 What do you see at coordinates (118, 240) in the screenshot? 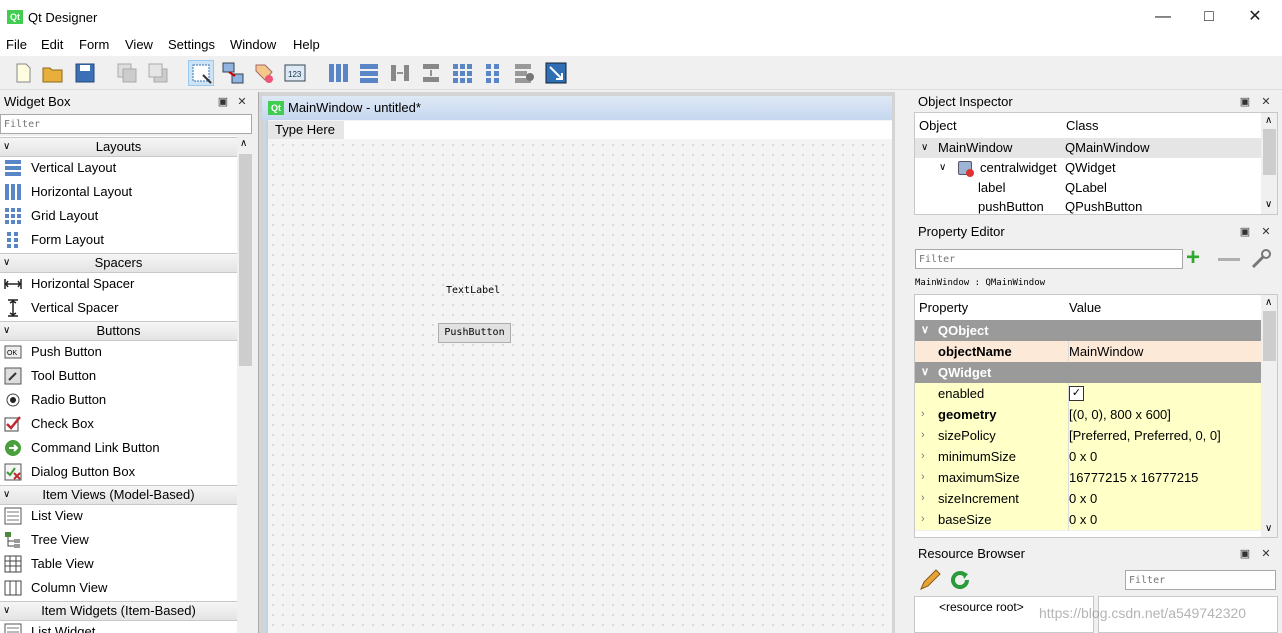
I see `widget-form-layout: Form Layout` at bounding box center [118, 240].